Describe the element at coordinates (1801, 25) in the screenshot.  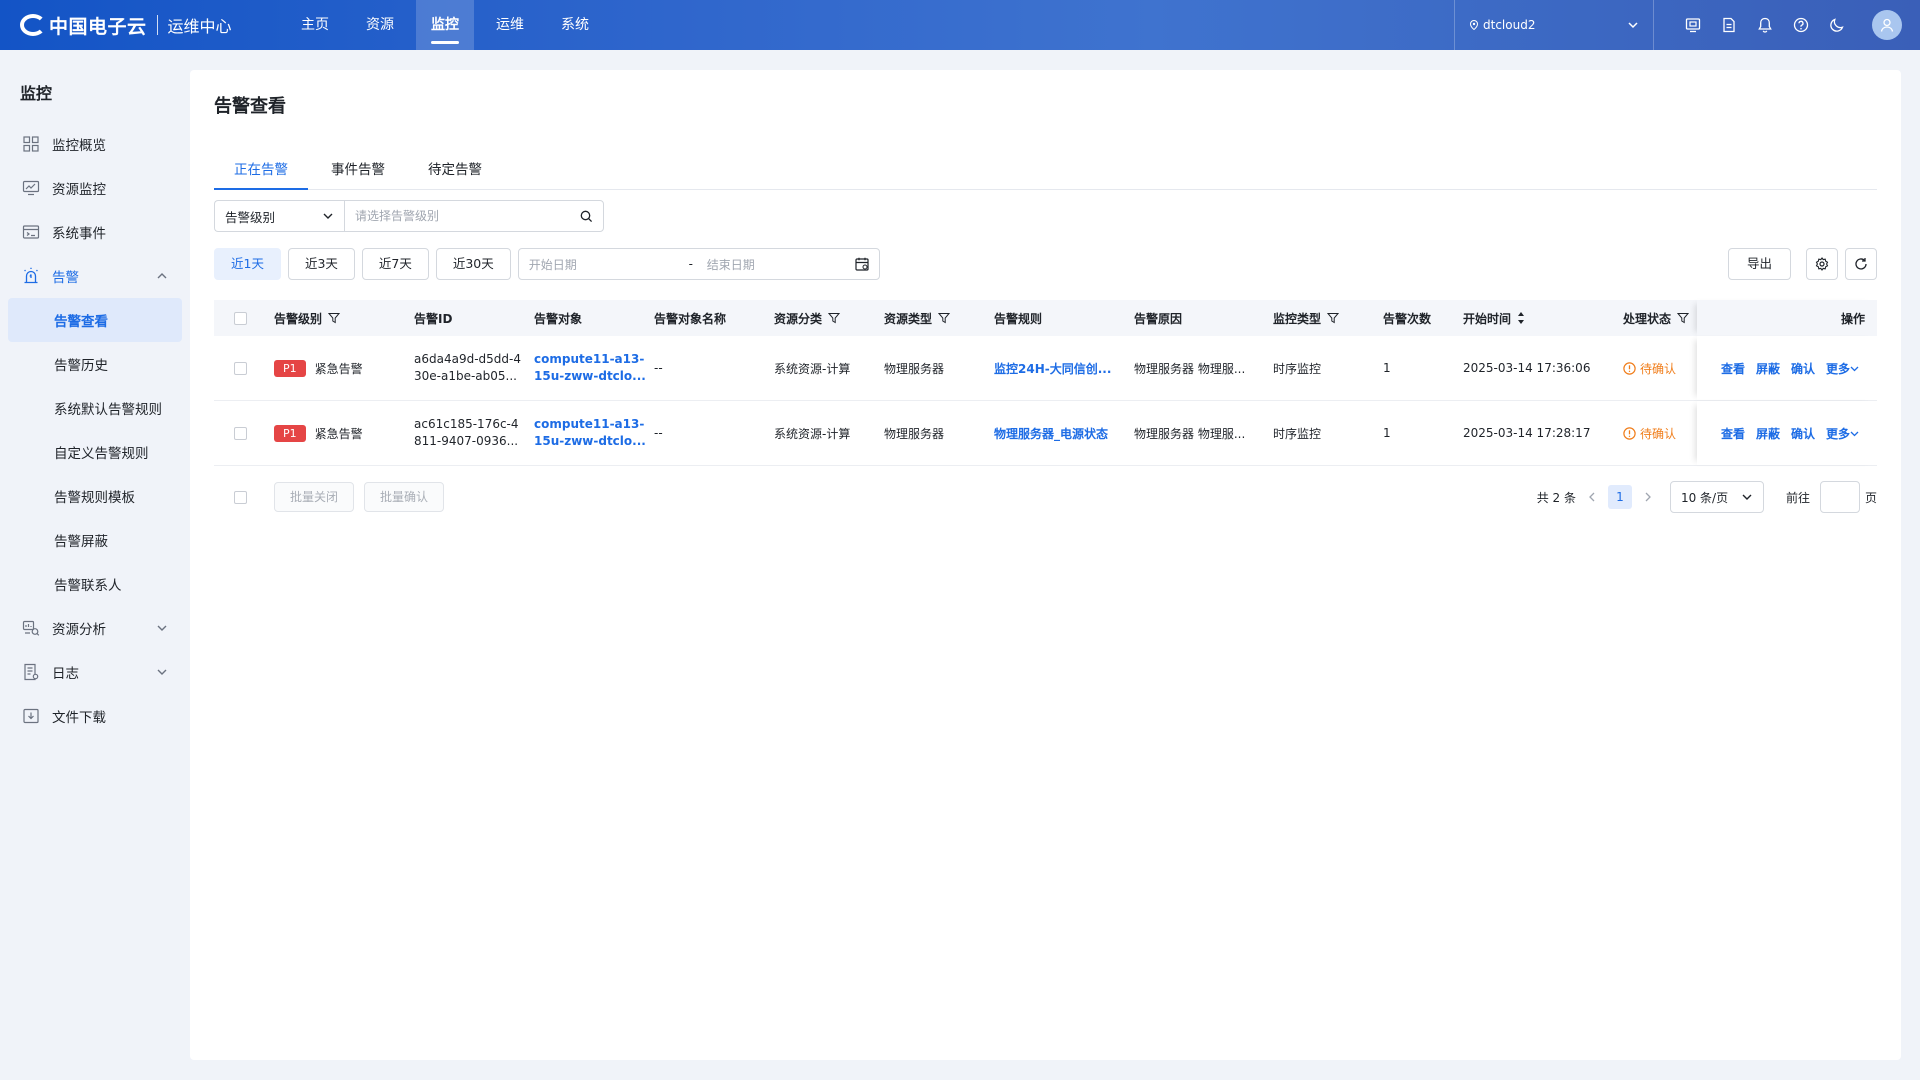
I see `help-icon` at that location.